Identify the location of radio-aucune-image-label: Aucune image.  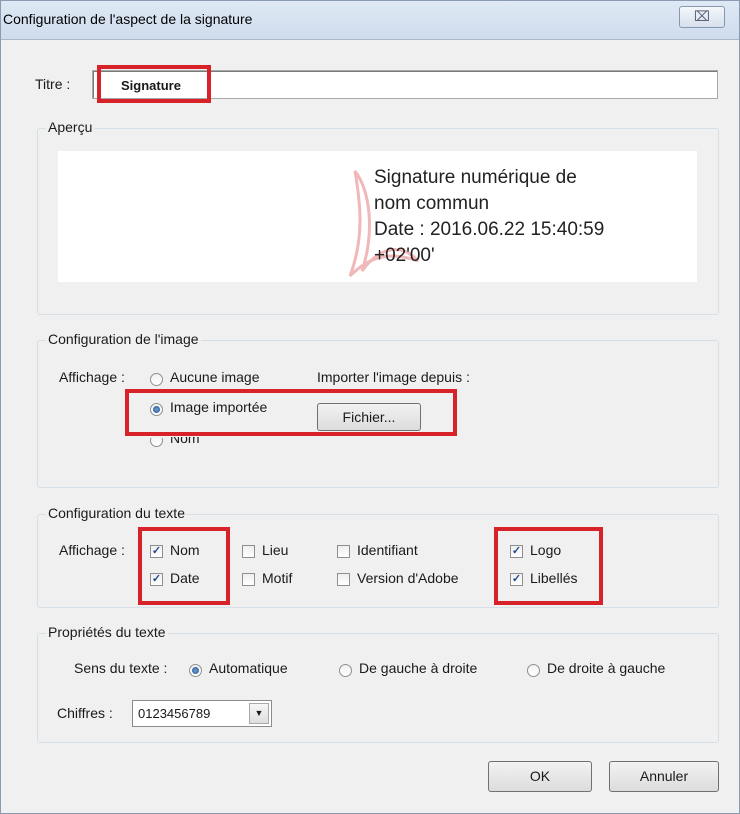
(215, 377).